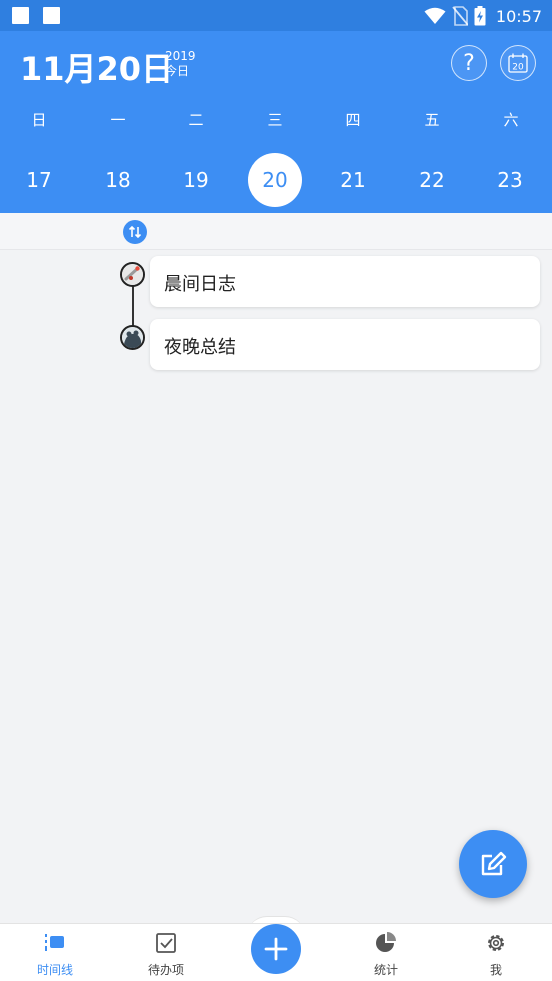 The width and height of the screenshot is (552, 981). What do you see at coordinates (510, 180) in the screenshot?
I see `day-cell-23: 23` at bounding box center [510, 180].